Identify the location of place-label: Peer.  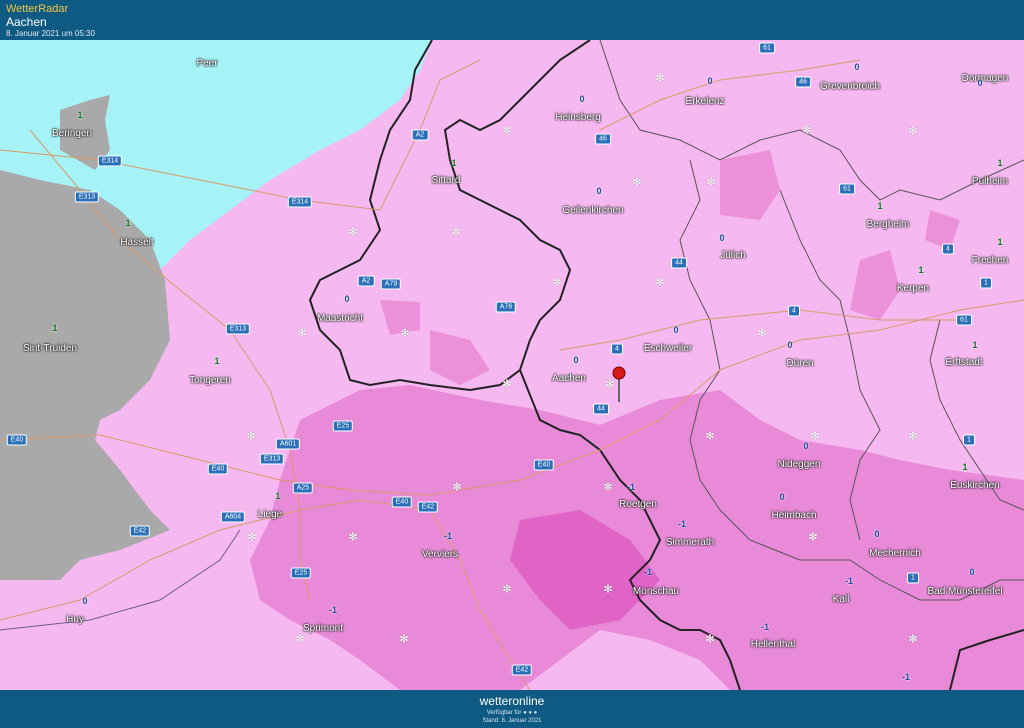
(207, 63).